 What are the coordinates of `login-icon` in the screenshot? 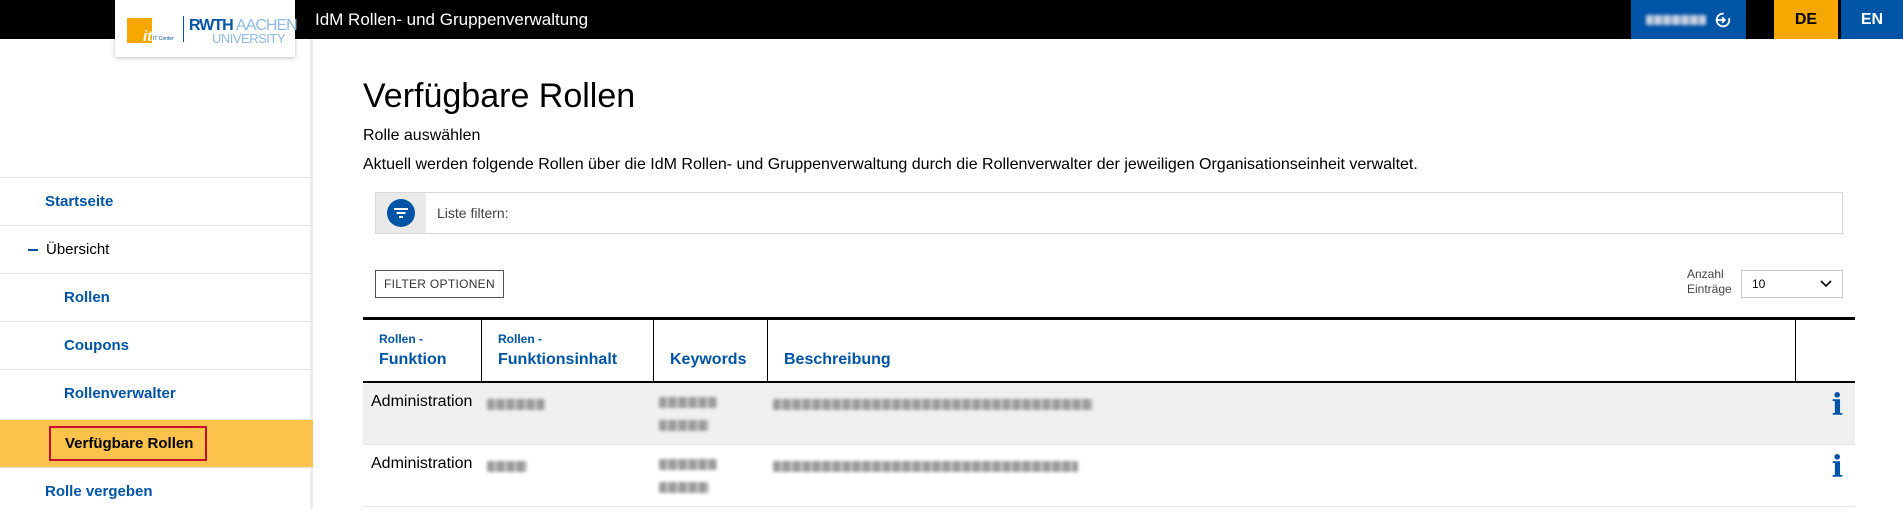 It's located at (1722, 19).